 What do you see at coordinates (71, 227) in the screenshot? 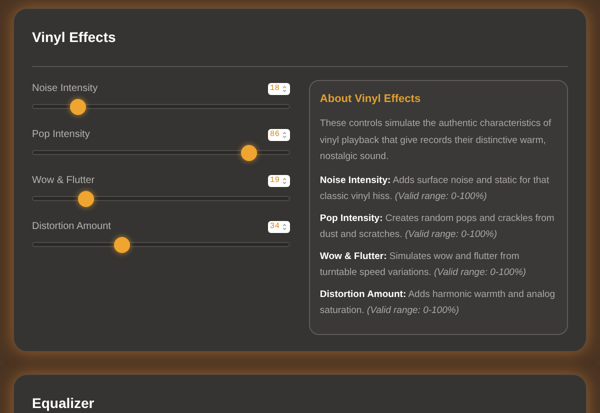
I see `slider-label: Distortion Amount` at bounding box center [71, 227].